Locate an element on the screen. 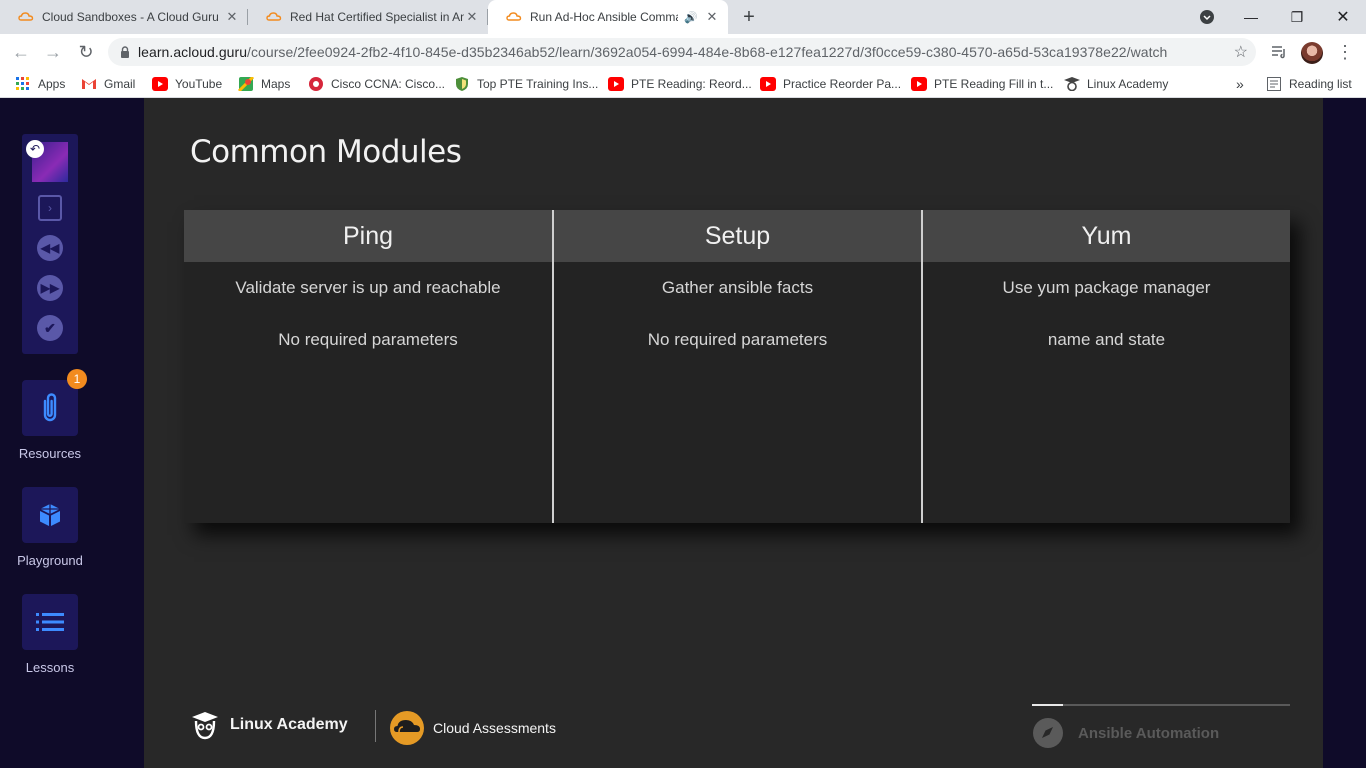 This screenshot has width=1366, height=768. column-header: Yum is located at coordinates (1106, 236).